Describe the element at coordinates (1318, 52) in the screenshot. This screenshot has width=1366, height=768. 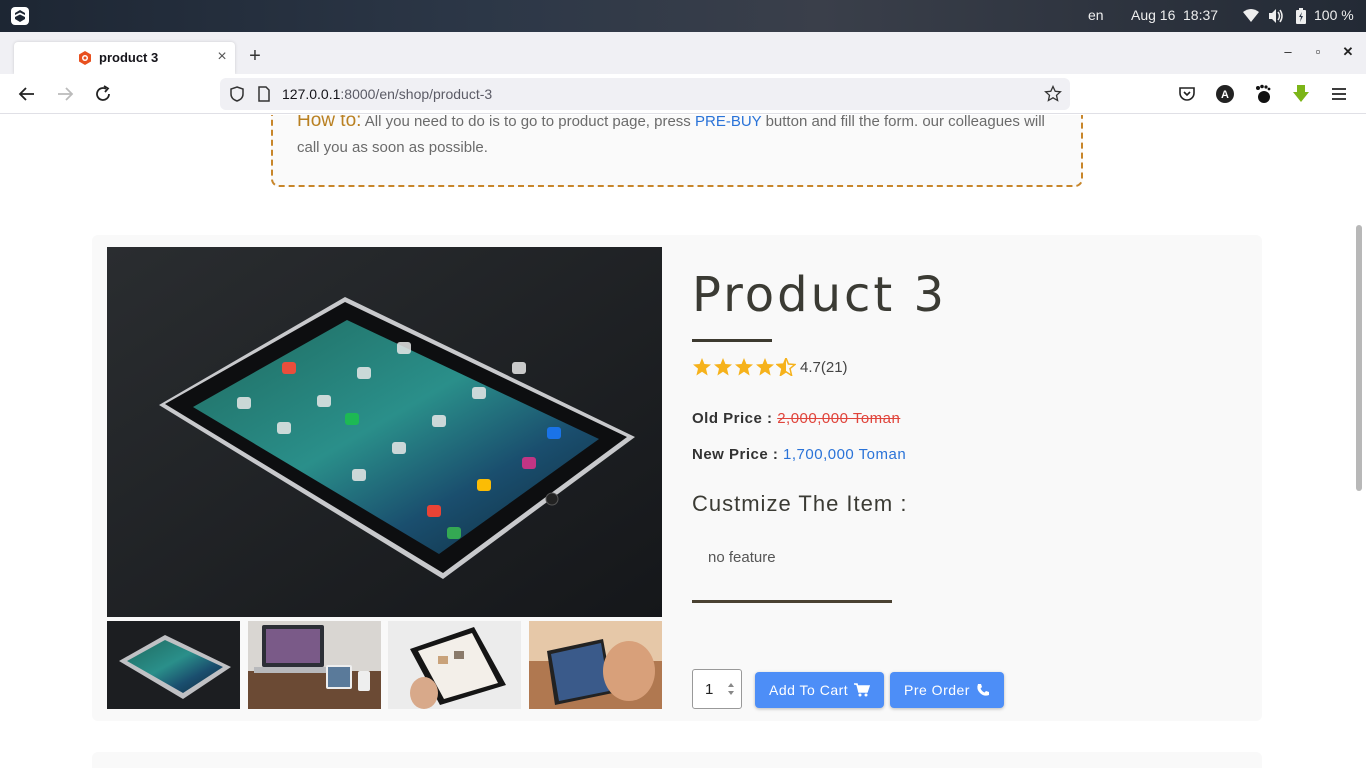
I see `maximize-button: ▫` at that location.